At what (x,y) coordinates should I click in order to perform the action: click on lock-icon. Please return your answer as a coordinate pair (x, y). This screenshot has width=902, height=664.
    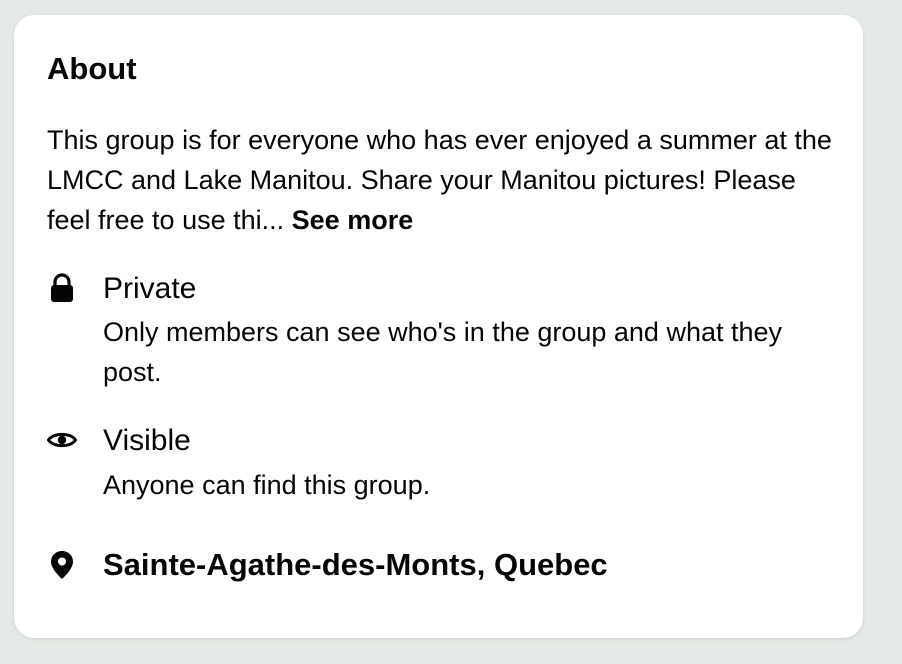
    Looking at the image, I should click on (62, 288).